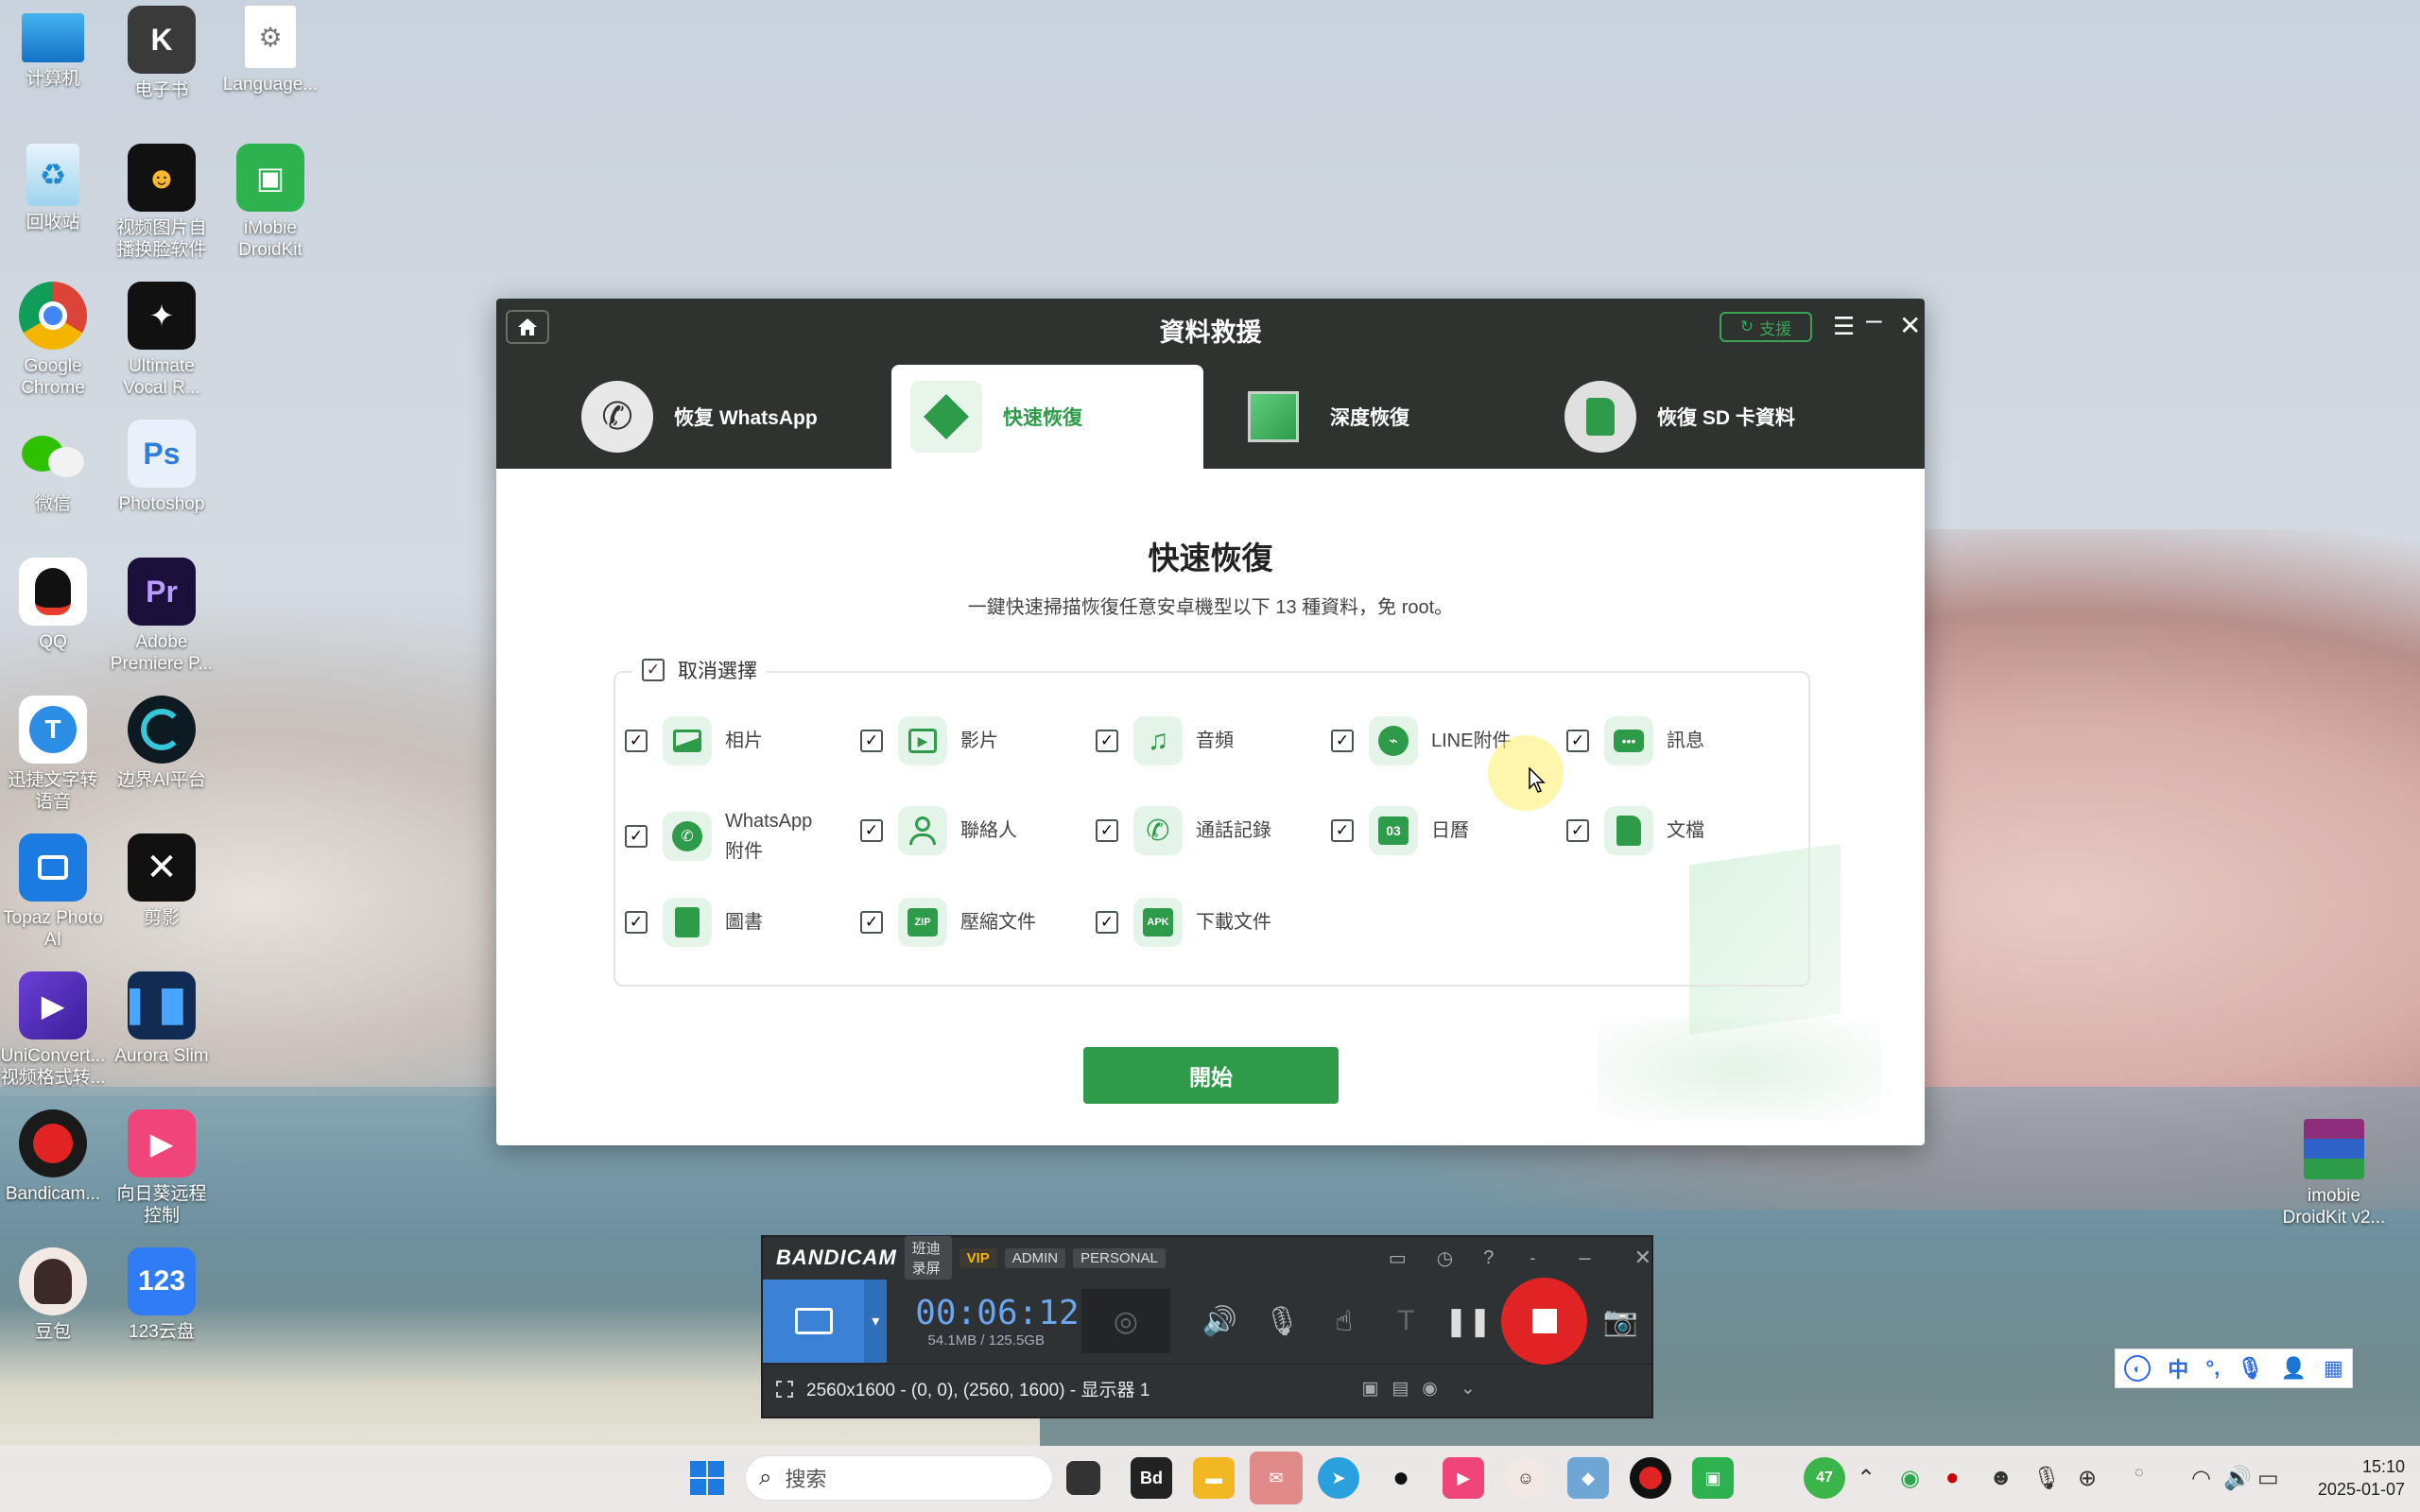 The height and width of the screenshot is (1512, 2420). What do you see at coordinates (738, 740) in the screenshot?
I see `datatype-photos: ✓ 相片` at bounding box center [738, 740].